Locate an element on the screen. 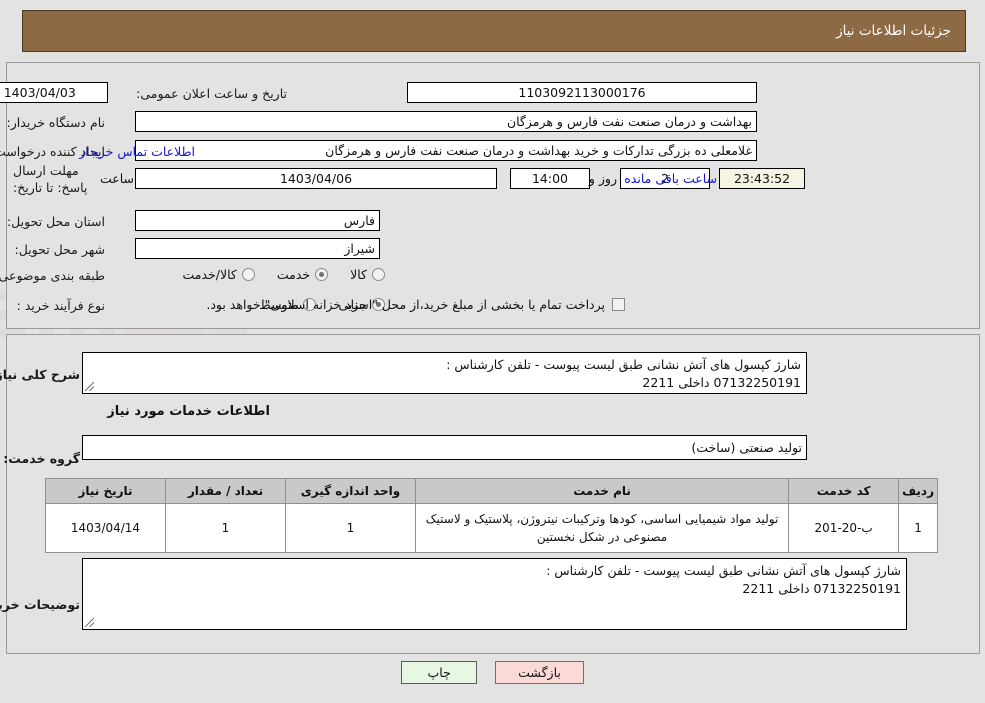 This screenshot has width=985, height=703. category-option-khedmat: خدمت is located at coordinates (302, 274).